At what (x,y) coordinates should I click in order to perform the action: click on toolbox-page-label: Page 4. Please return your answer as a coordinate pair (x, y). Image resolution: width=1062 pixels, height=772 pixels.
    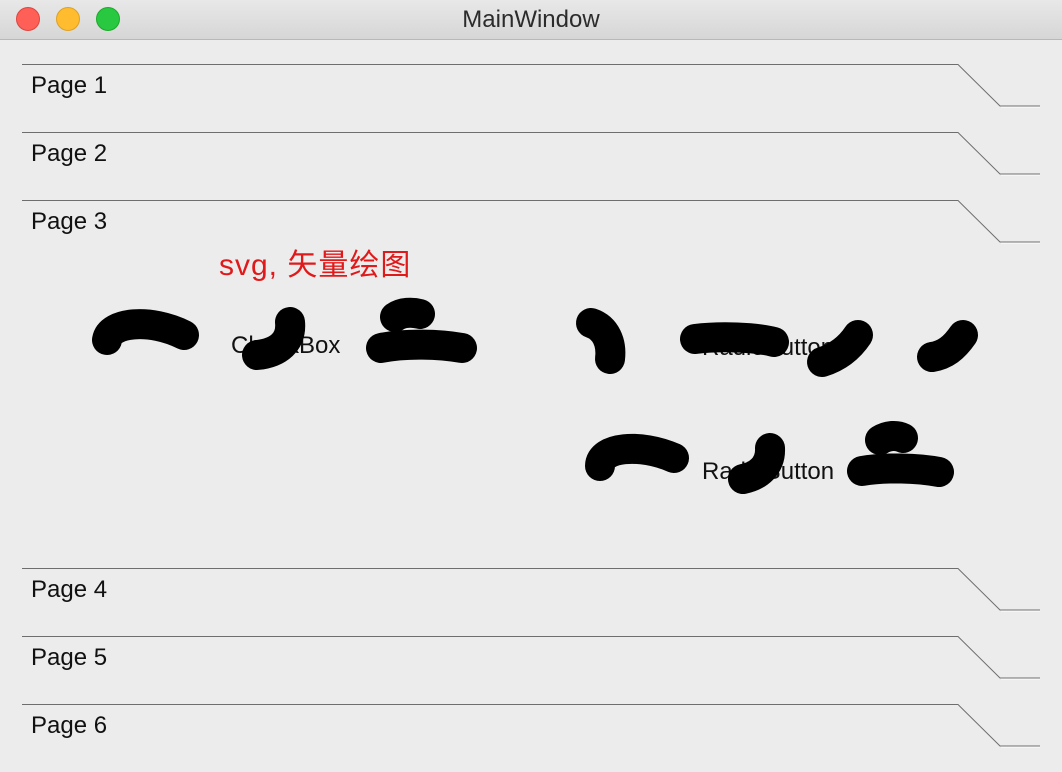
    Looking at the image, I should click on (69, 589).